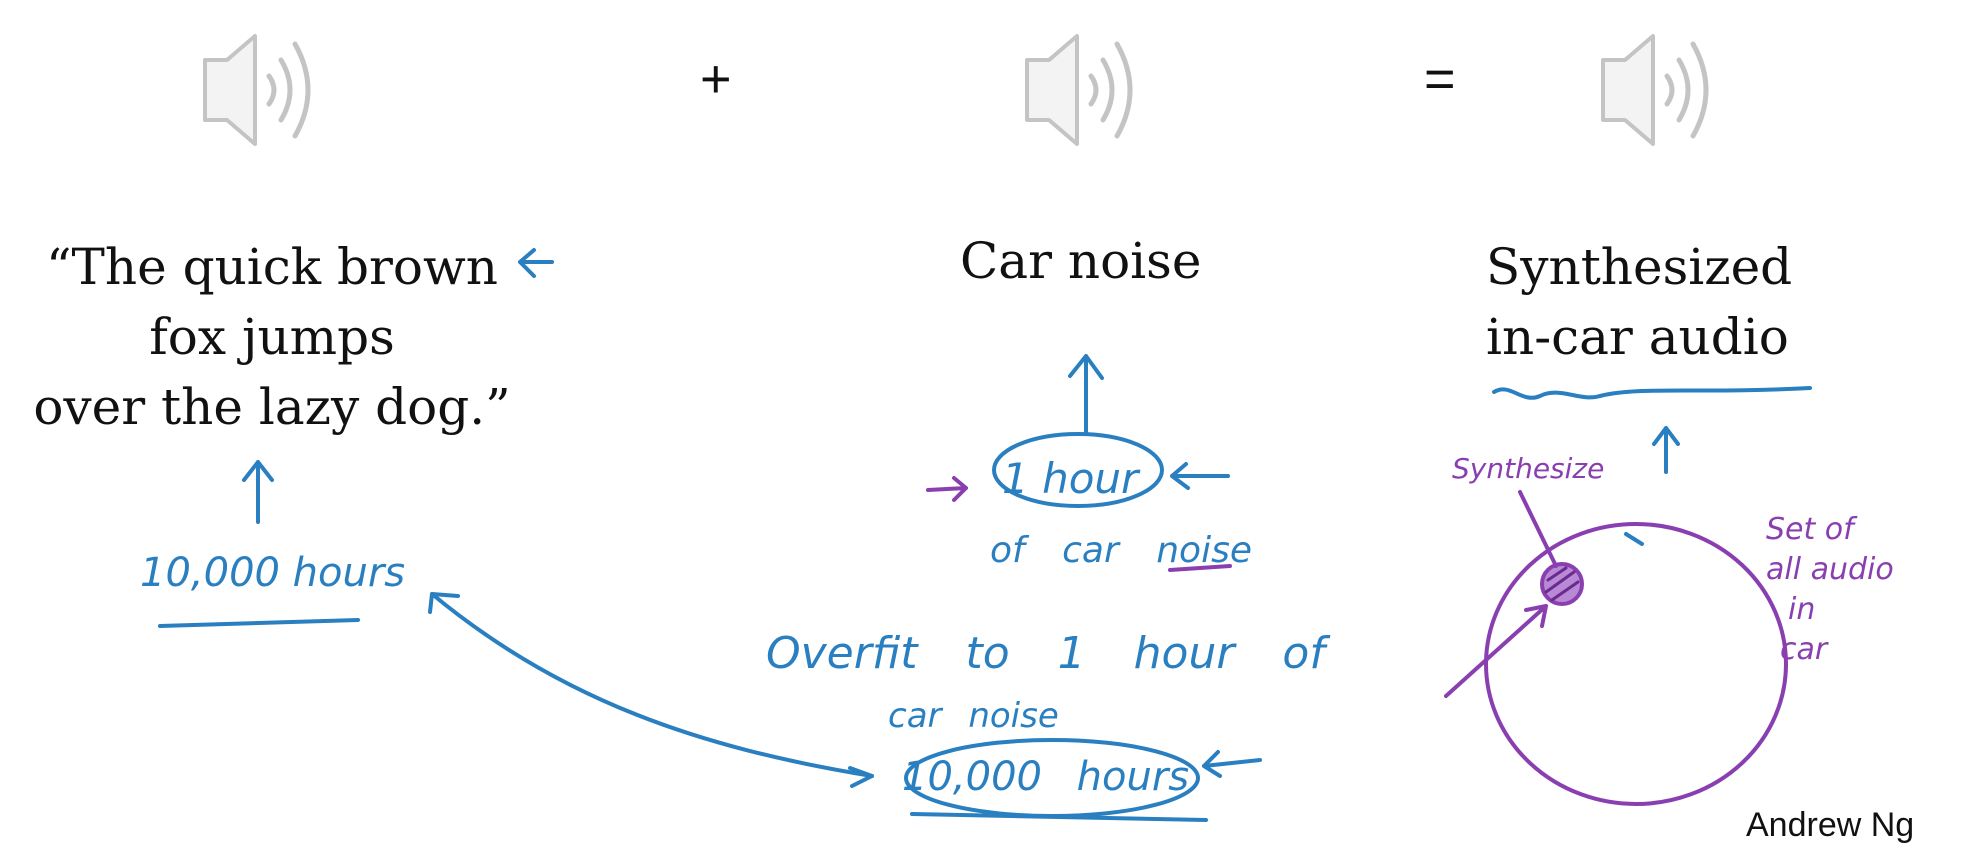 This screenshot has height=858, width=1963. I want to click on audio-set-circle, so click(1636, 664).